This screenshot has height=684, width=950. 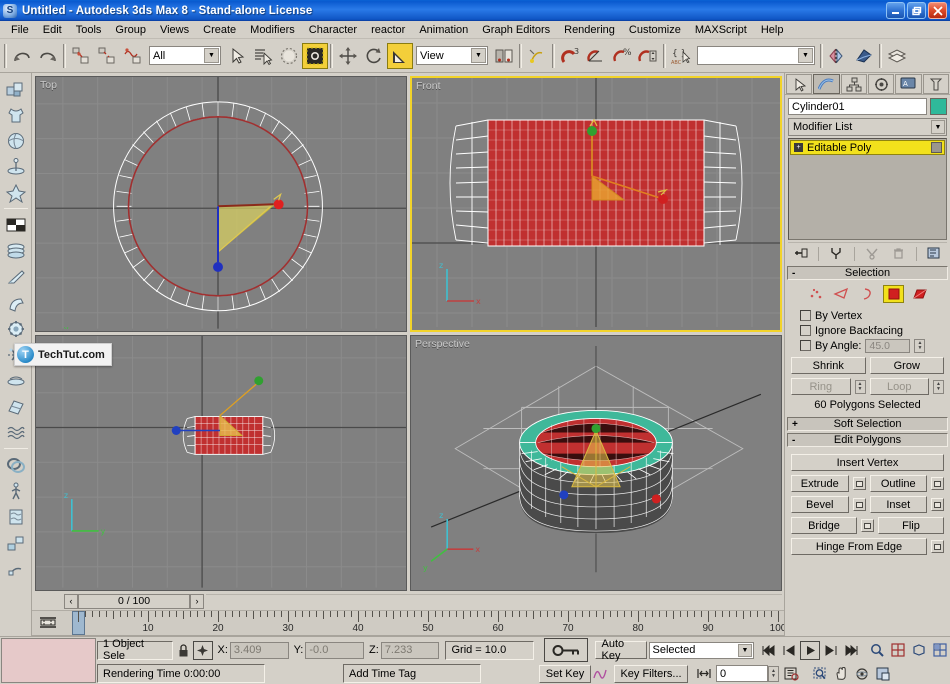 I want to click on open-track-bar-icon, so click(x=48, y=623).